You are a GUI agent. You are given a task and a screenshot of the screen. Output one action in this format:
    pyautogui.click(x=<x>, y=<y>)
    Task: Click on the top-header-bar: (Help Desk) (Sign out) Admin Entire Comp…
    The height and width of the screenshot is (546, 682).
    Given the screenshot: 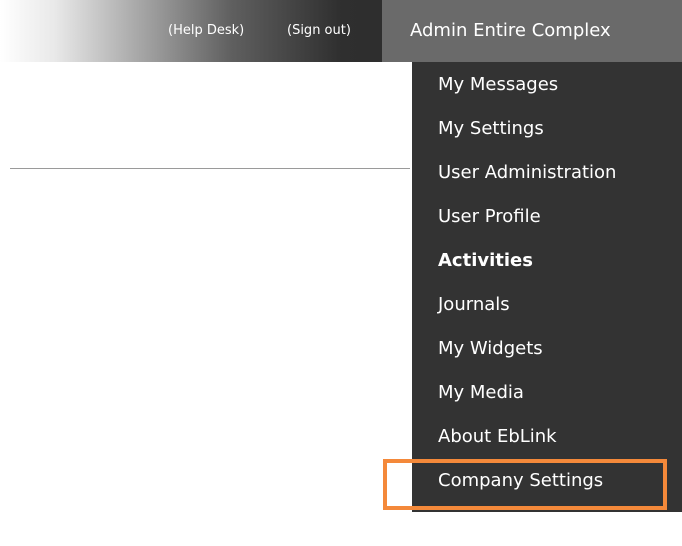 What is the action you would take?
    pyautogui.click(x=341, y=31)
    